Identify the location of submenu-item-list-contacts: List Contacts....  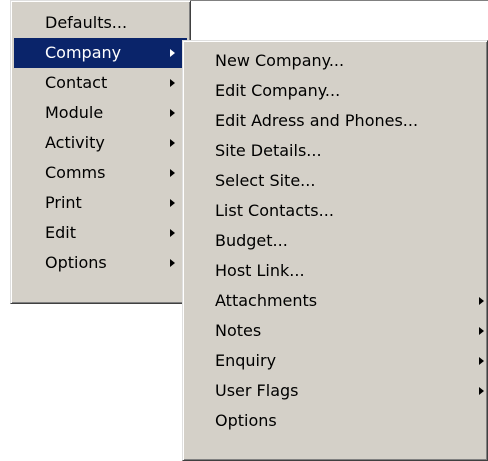
(335, 211).